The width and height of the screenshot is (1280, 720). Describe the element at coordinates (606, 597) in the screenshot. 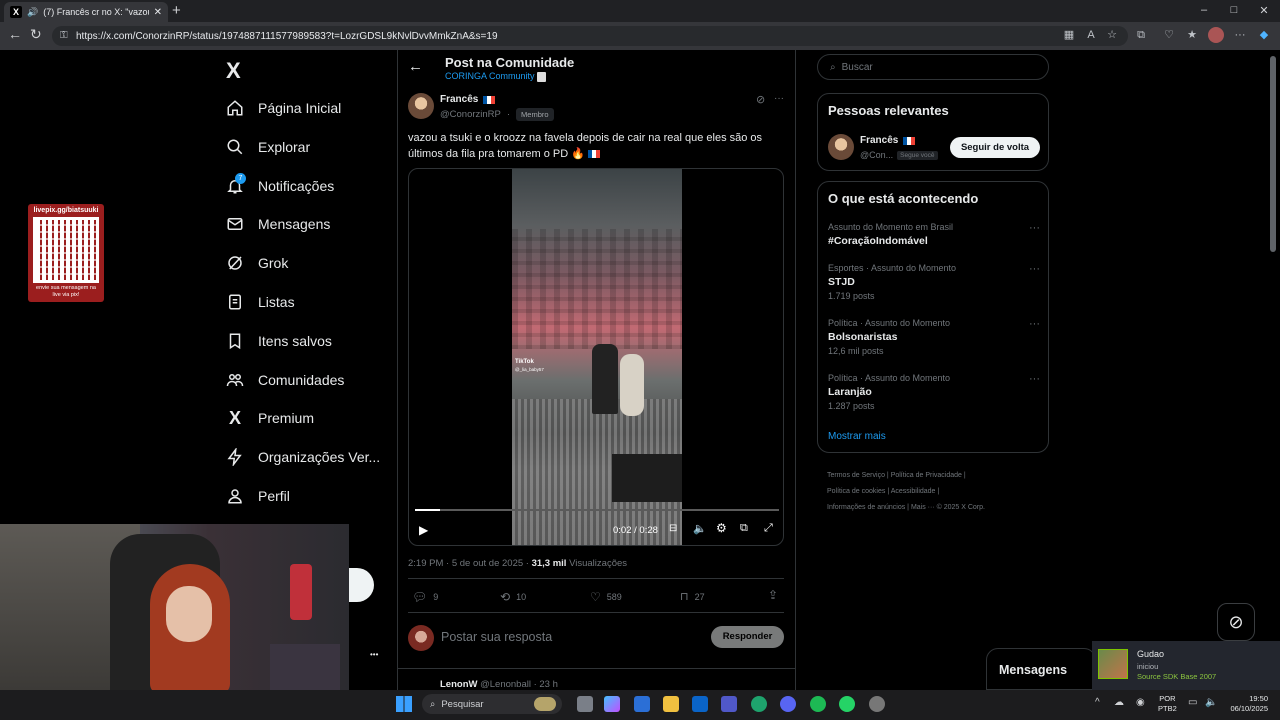

I see `like-action: ♡ 589` at that location.